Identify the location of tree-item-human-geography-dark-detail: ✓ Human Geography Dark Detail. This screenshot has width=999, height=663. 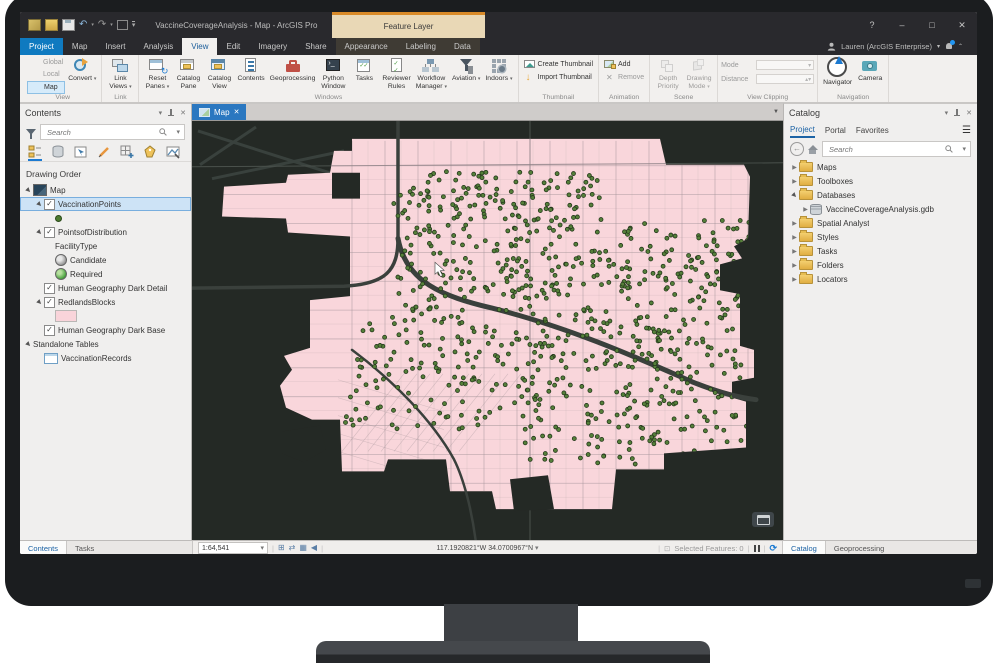
(105, 288).